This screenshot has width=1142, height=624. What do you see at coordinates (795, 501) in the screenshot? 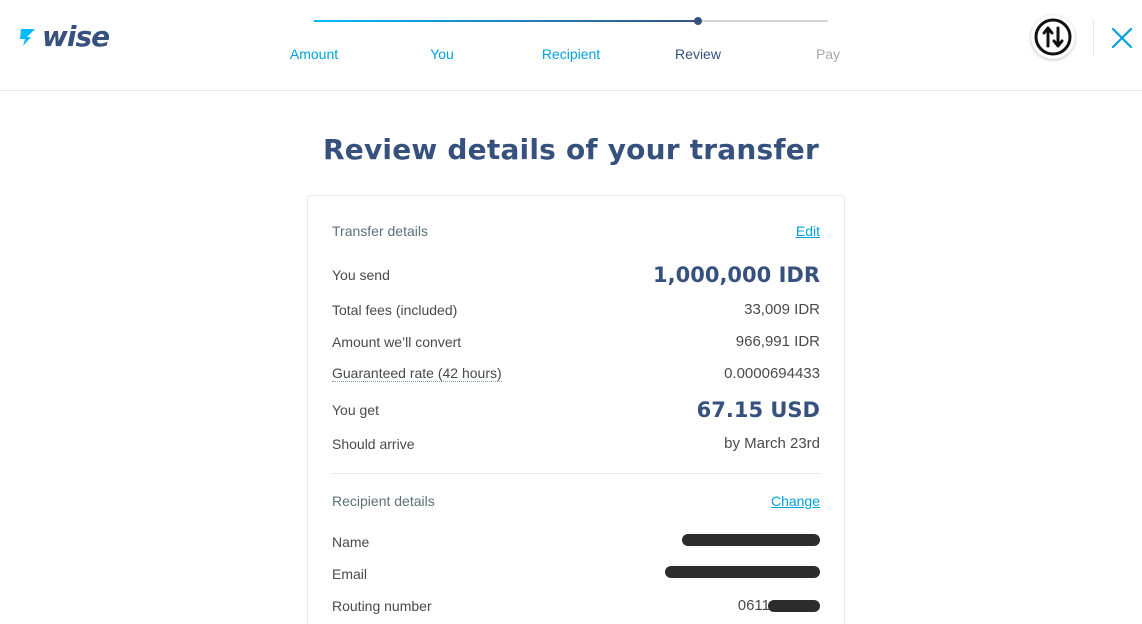
I see `change-recipient-link: Change` at bounding box center [795, 501].